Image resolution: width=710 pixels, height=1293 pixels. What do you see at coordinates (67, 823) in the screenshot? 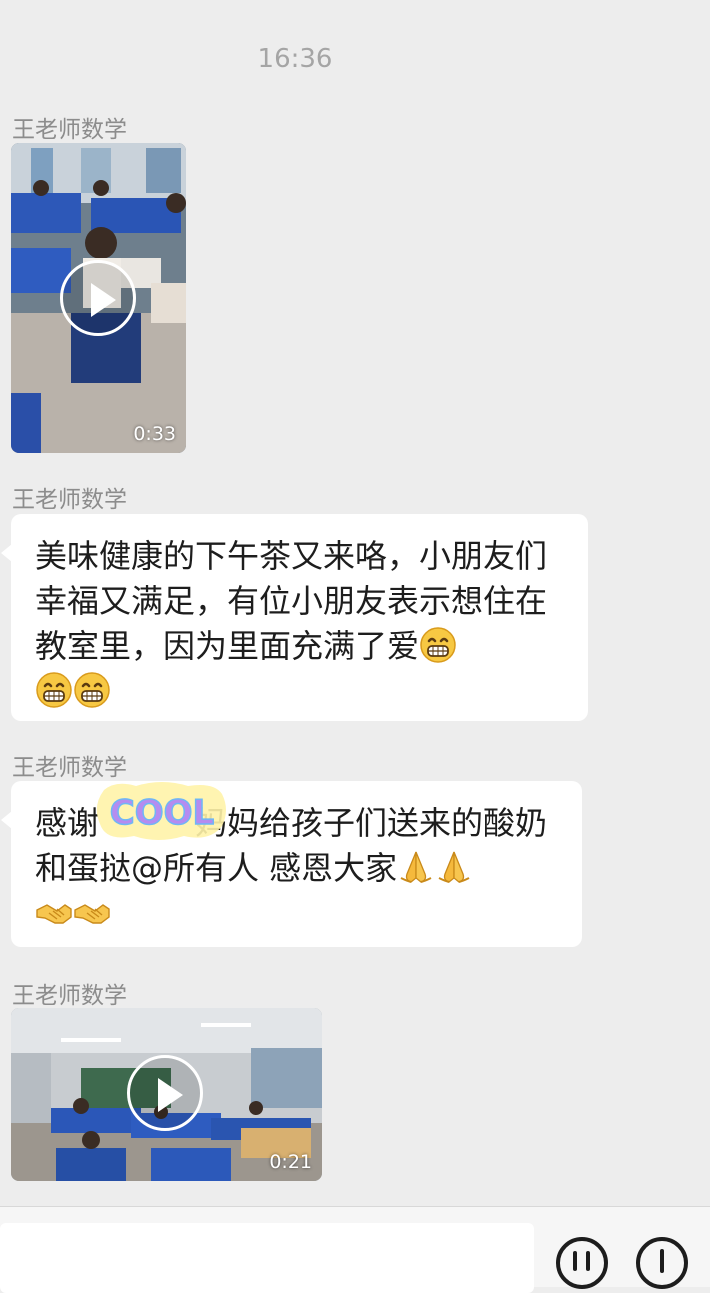
I see `message-text: 感谢` at bounding box center [67, 823].